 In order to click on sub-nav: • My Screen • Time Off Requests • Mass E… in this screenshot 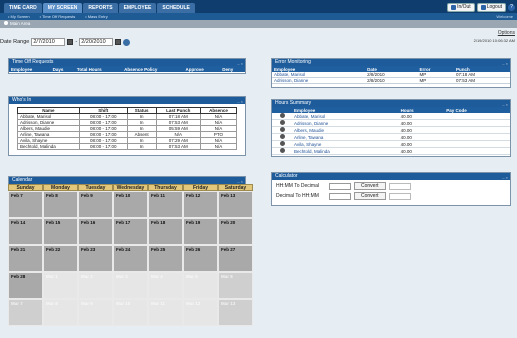, I will do `click(258, 16)`.